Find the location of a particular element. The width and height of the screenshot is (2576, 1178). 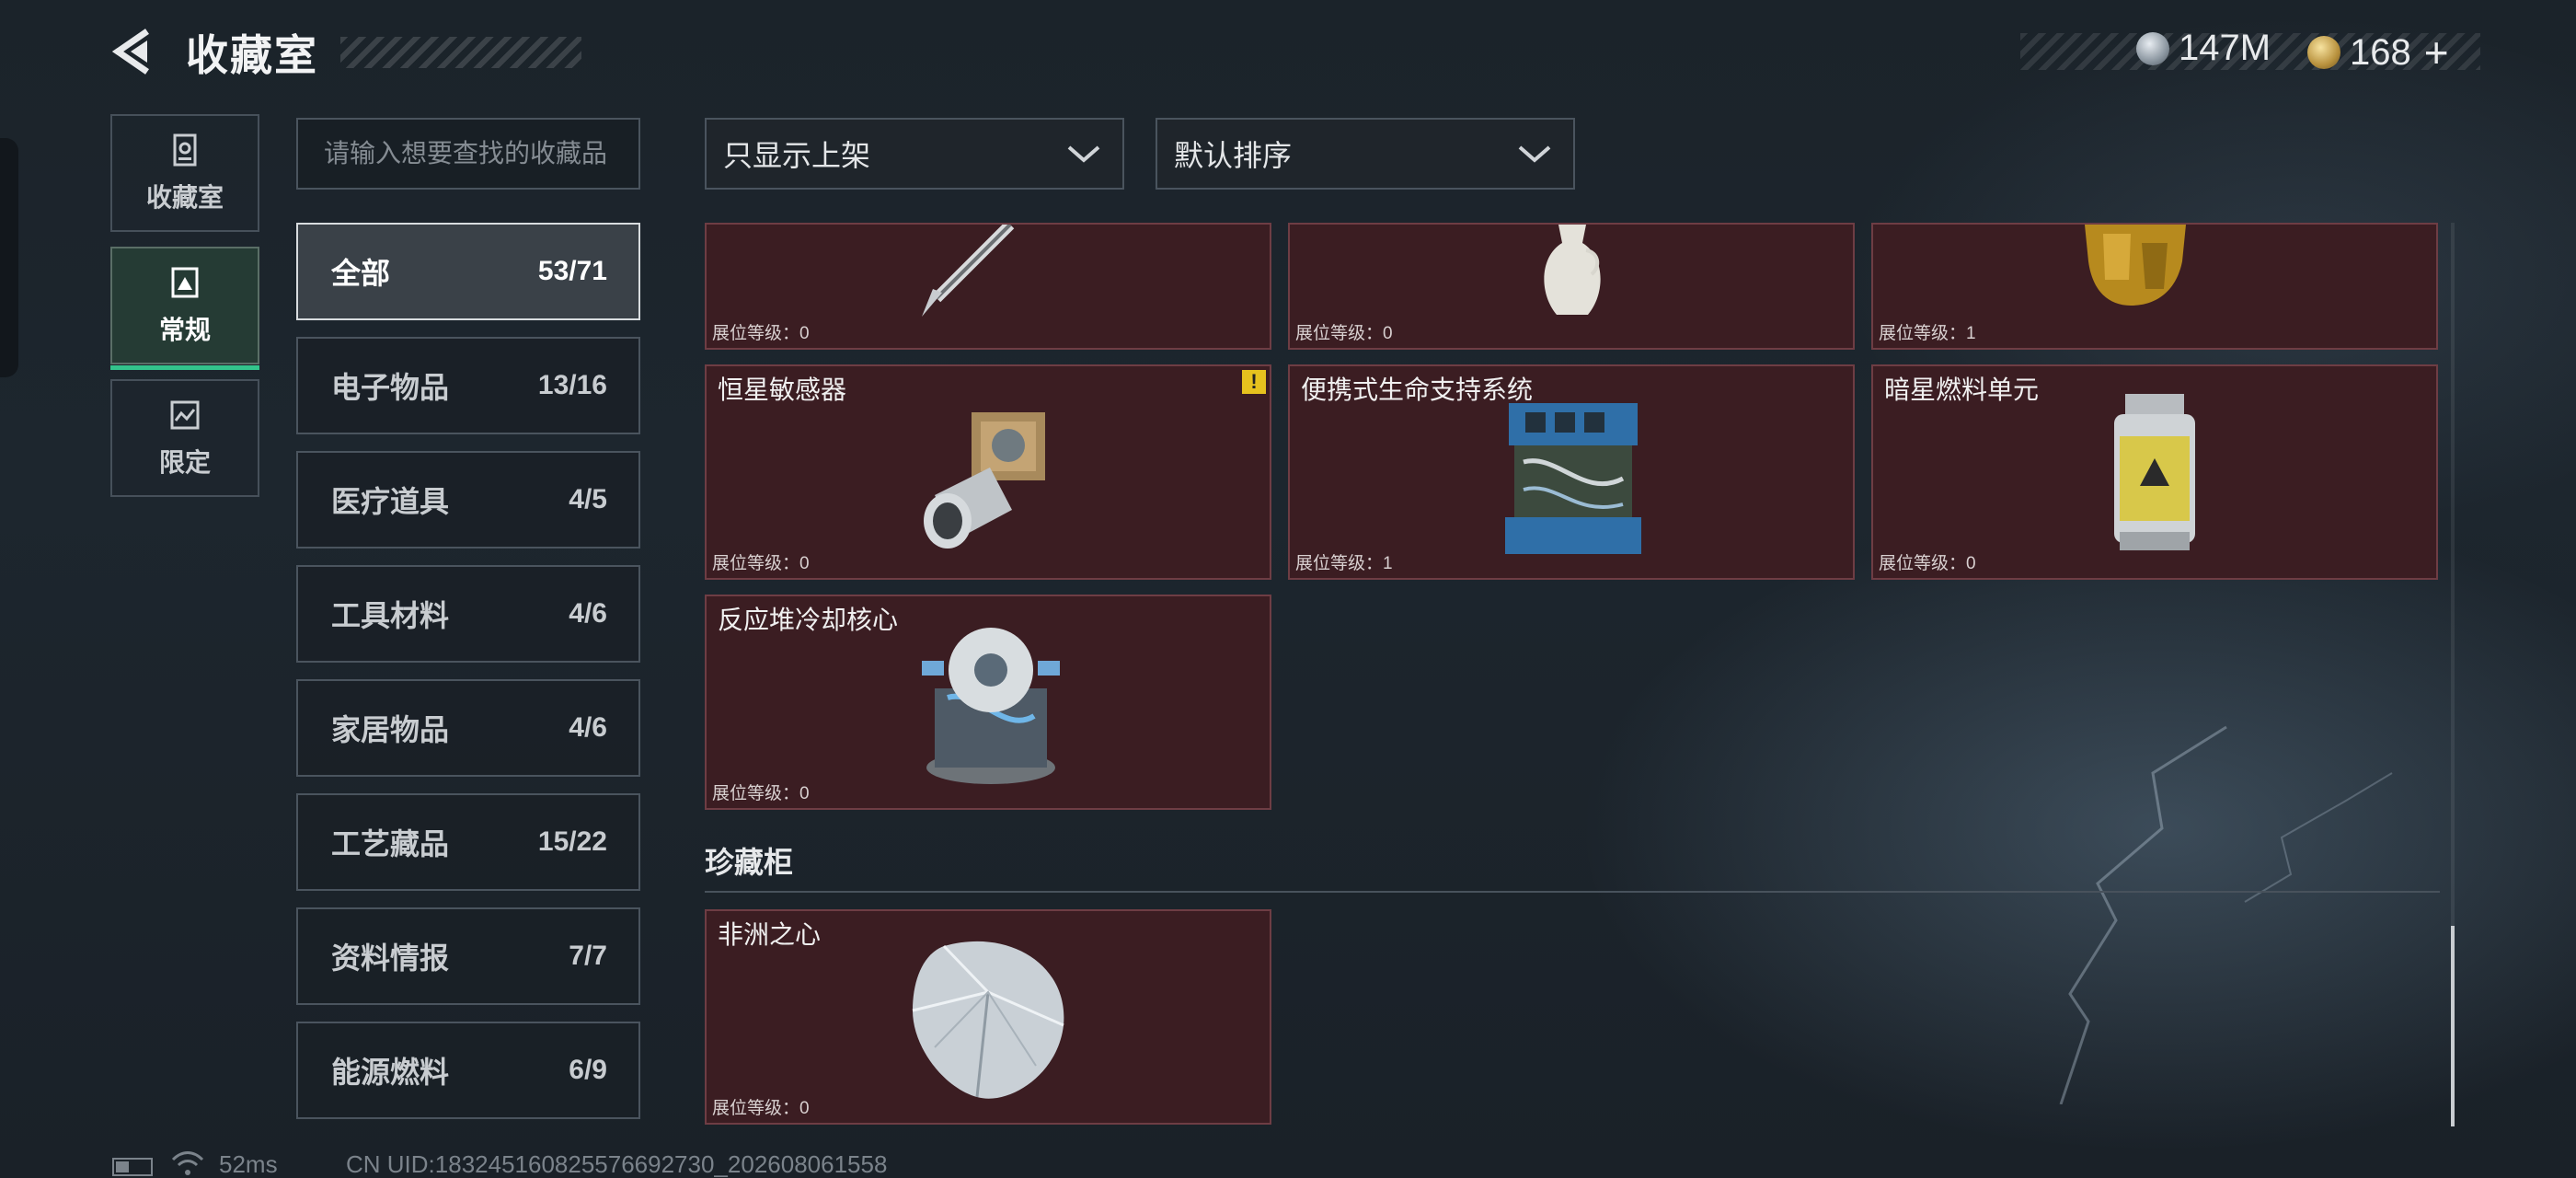

battery-icon is located at coordinates (132, 1167).